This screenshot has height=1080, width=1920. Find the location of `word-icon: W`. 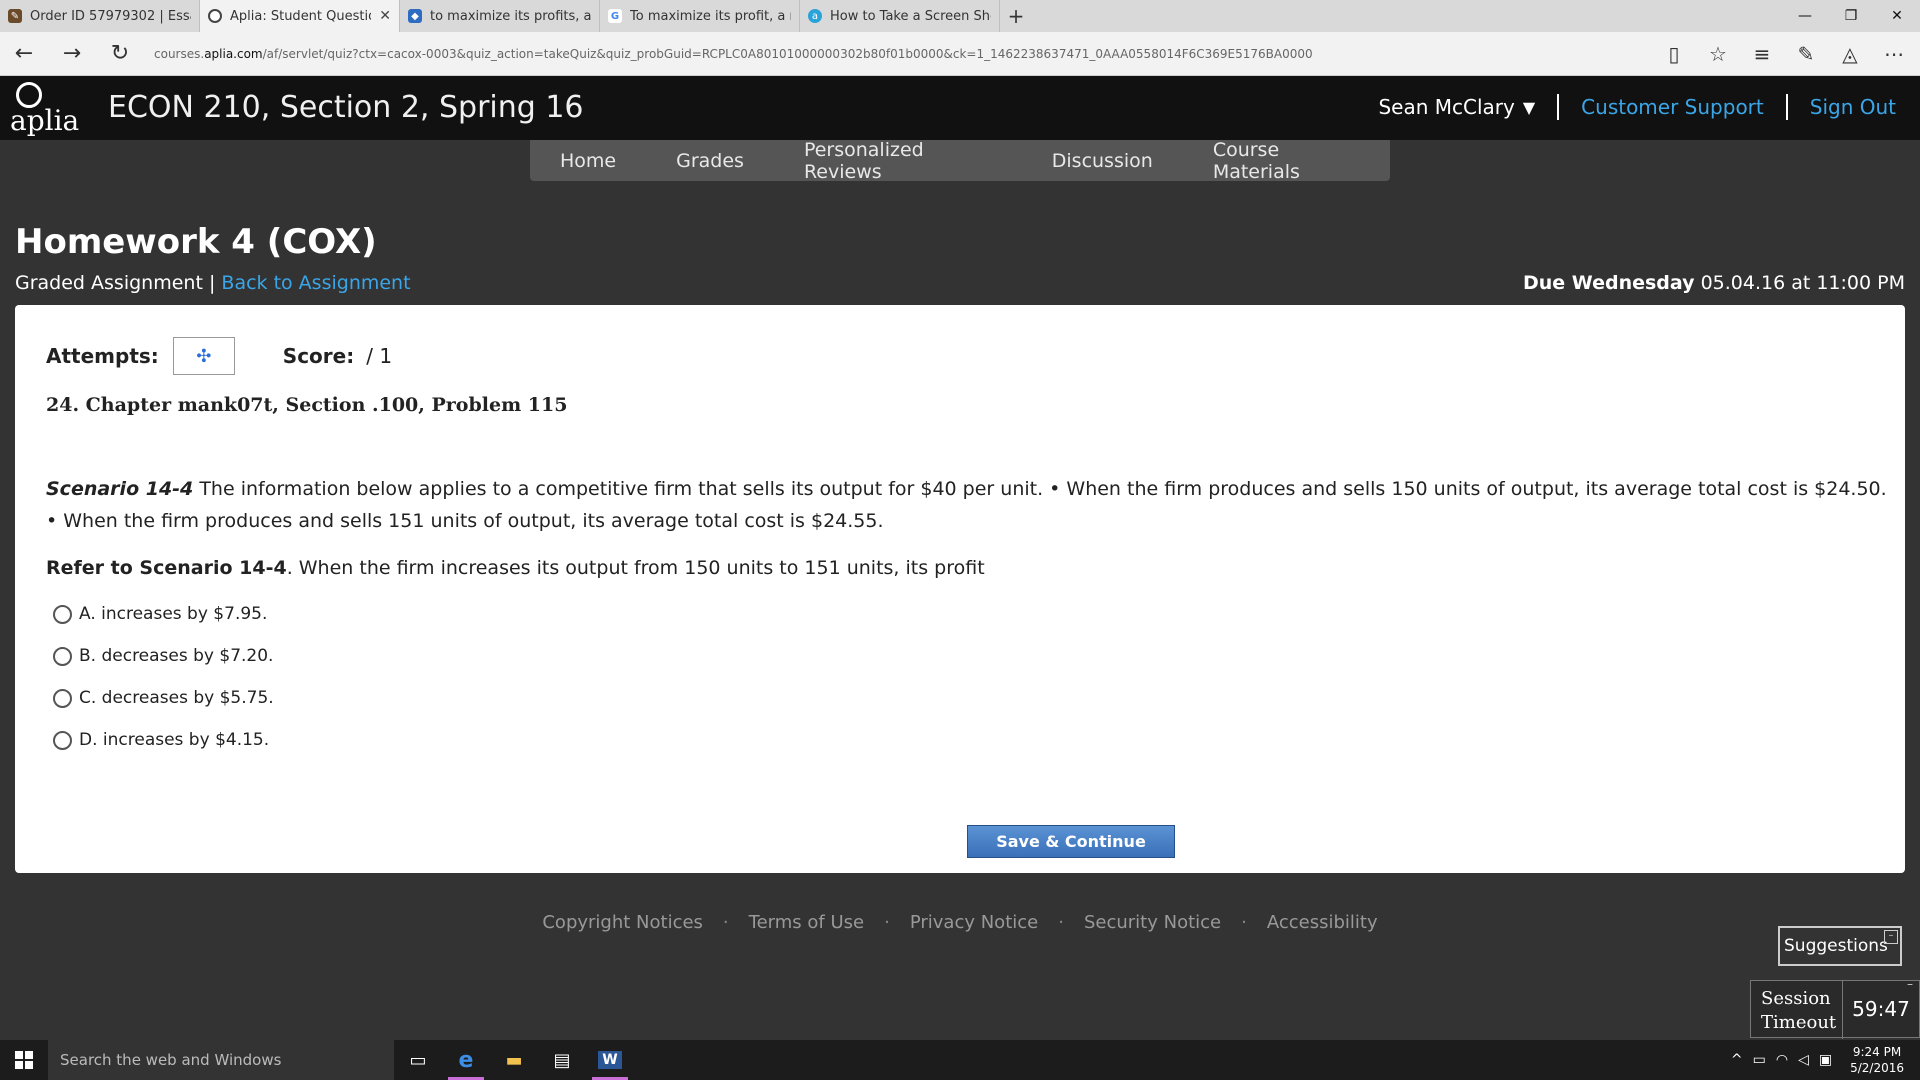

word-icon: W is located at coordinates (610, 1060).